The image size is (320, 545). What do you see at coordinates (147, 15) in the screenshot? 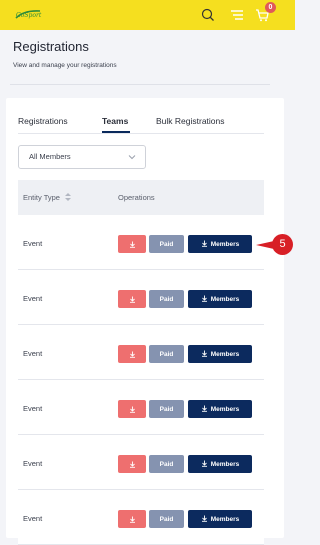
I see `top-bar: GoSport 0` at bounding box center [147, 15].